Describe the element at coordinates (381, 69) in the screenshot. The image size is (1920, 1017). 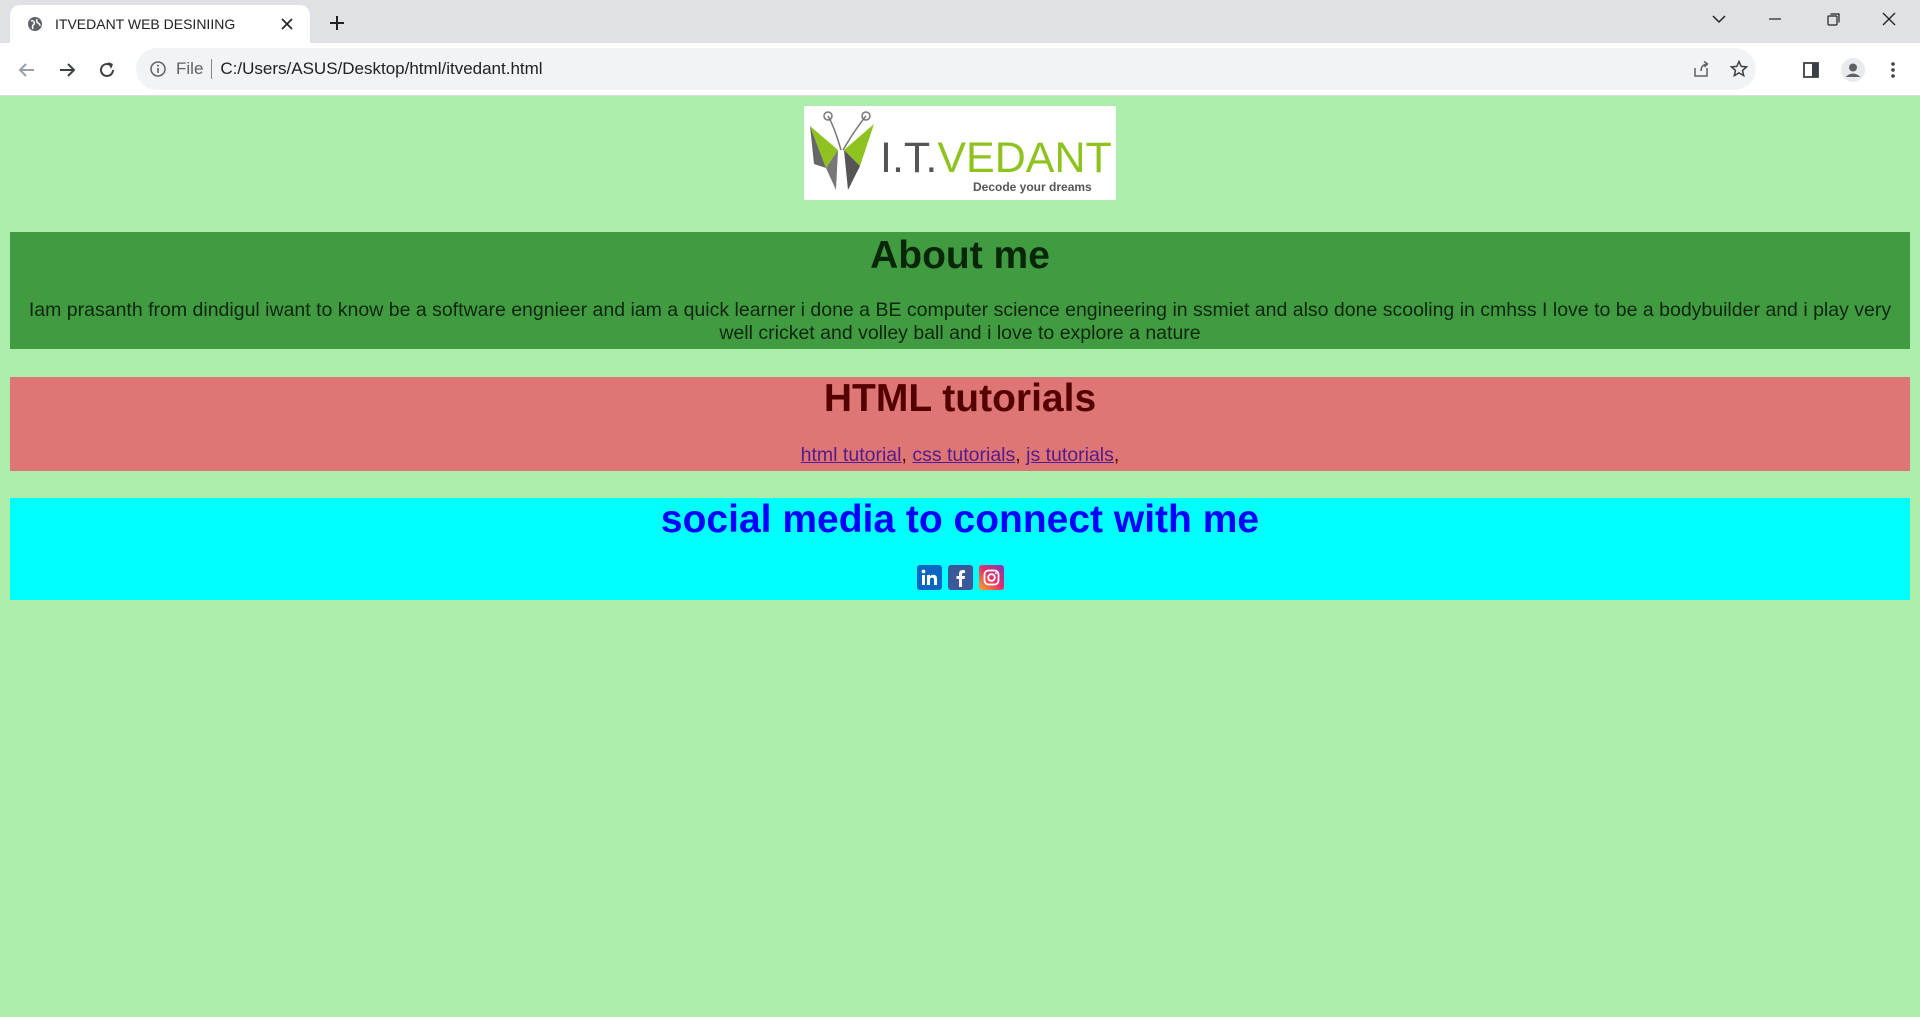
I see `url-text: C:/Users/ASUS/Desktop/html/itvedant.html` at that location.